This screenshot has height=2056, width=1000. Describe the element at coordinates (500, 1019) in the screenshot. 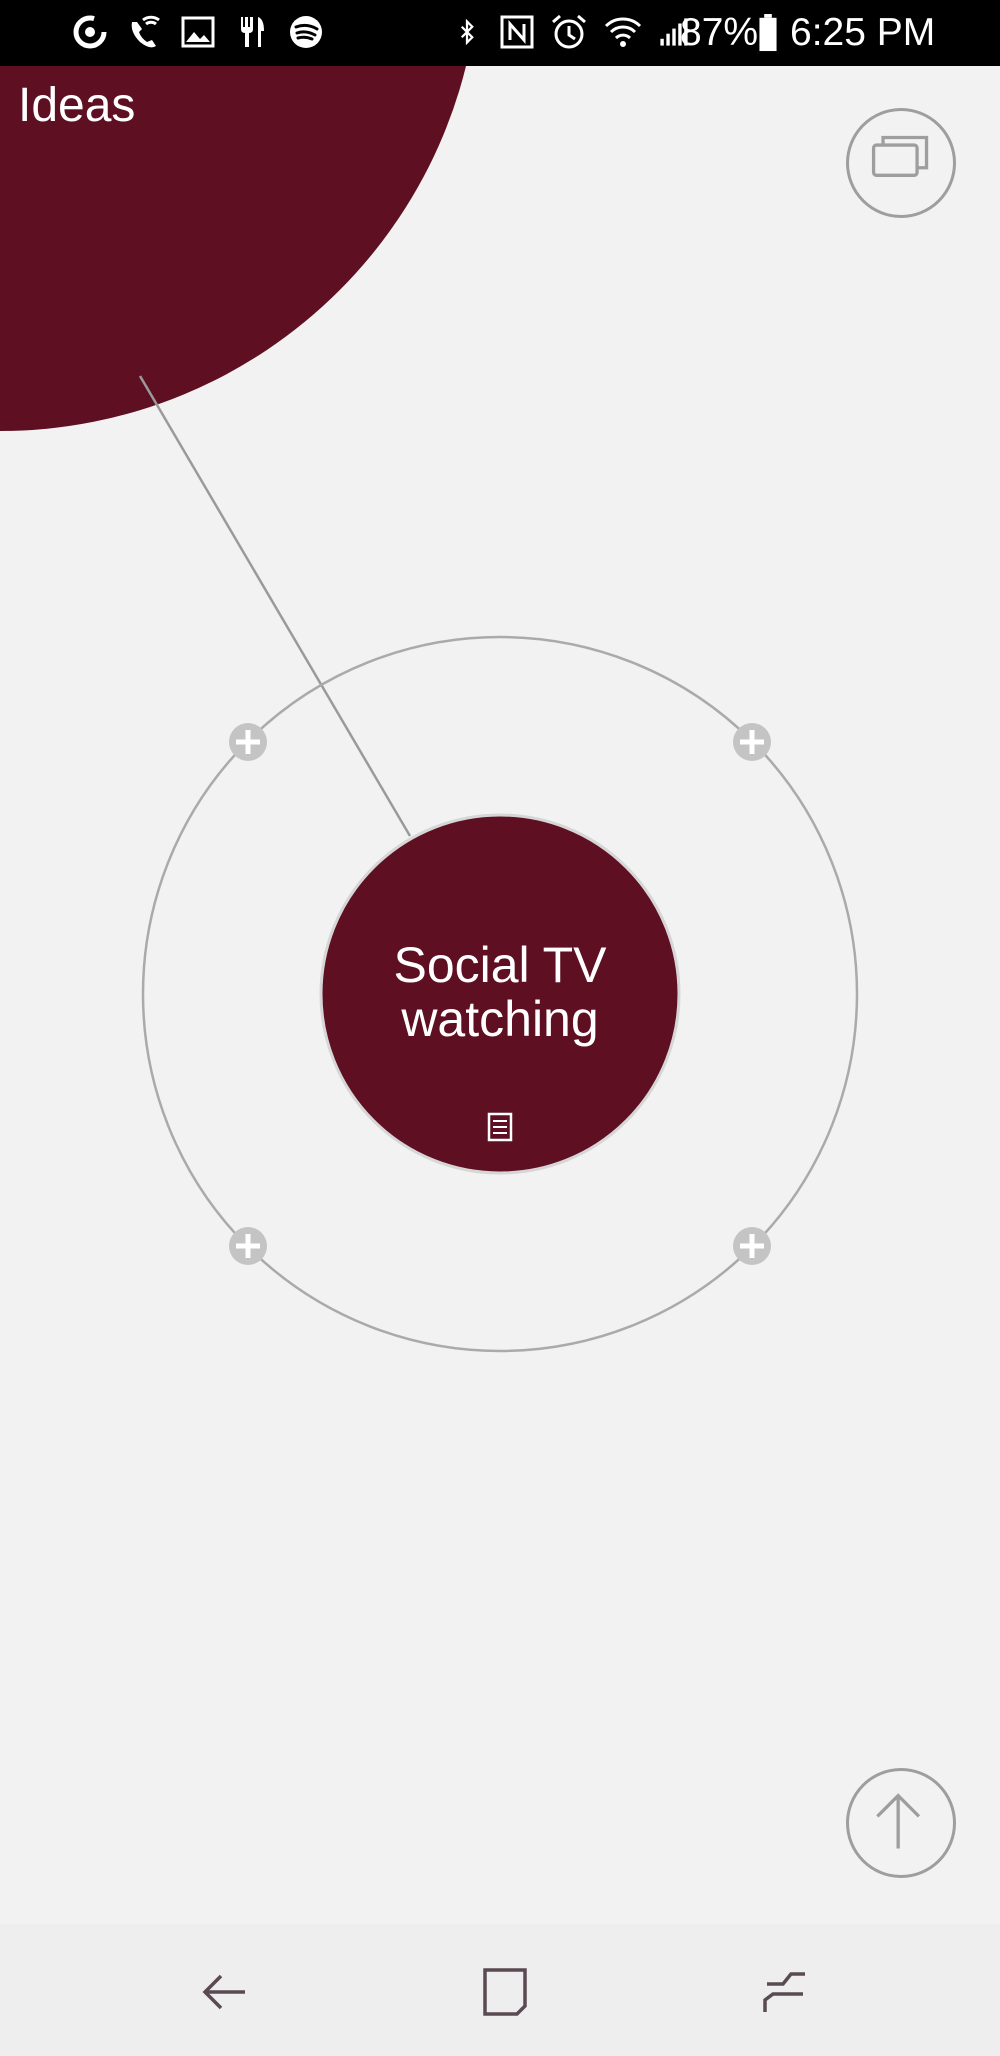

I see `focused-node-title-line2: watching` at that location.